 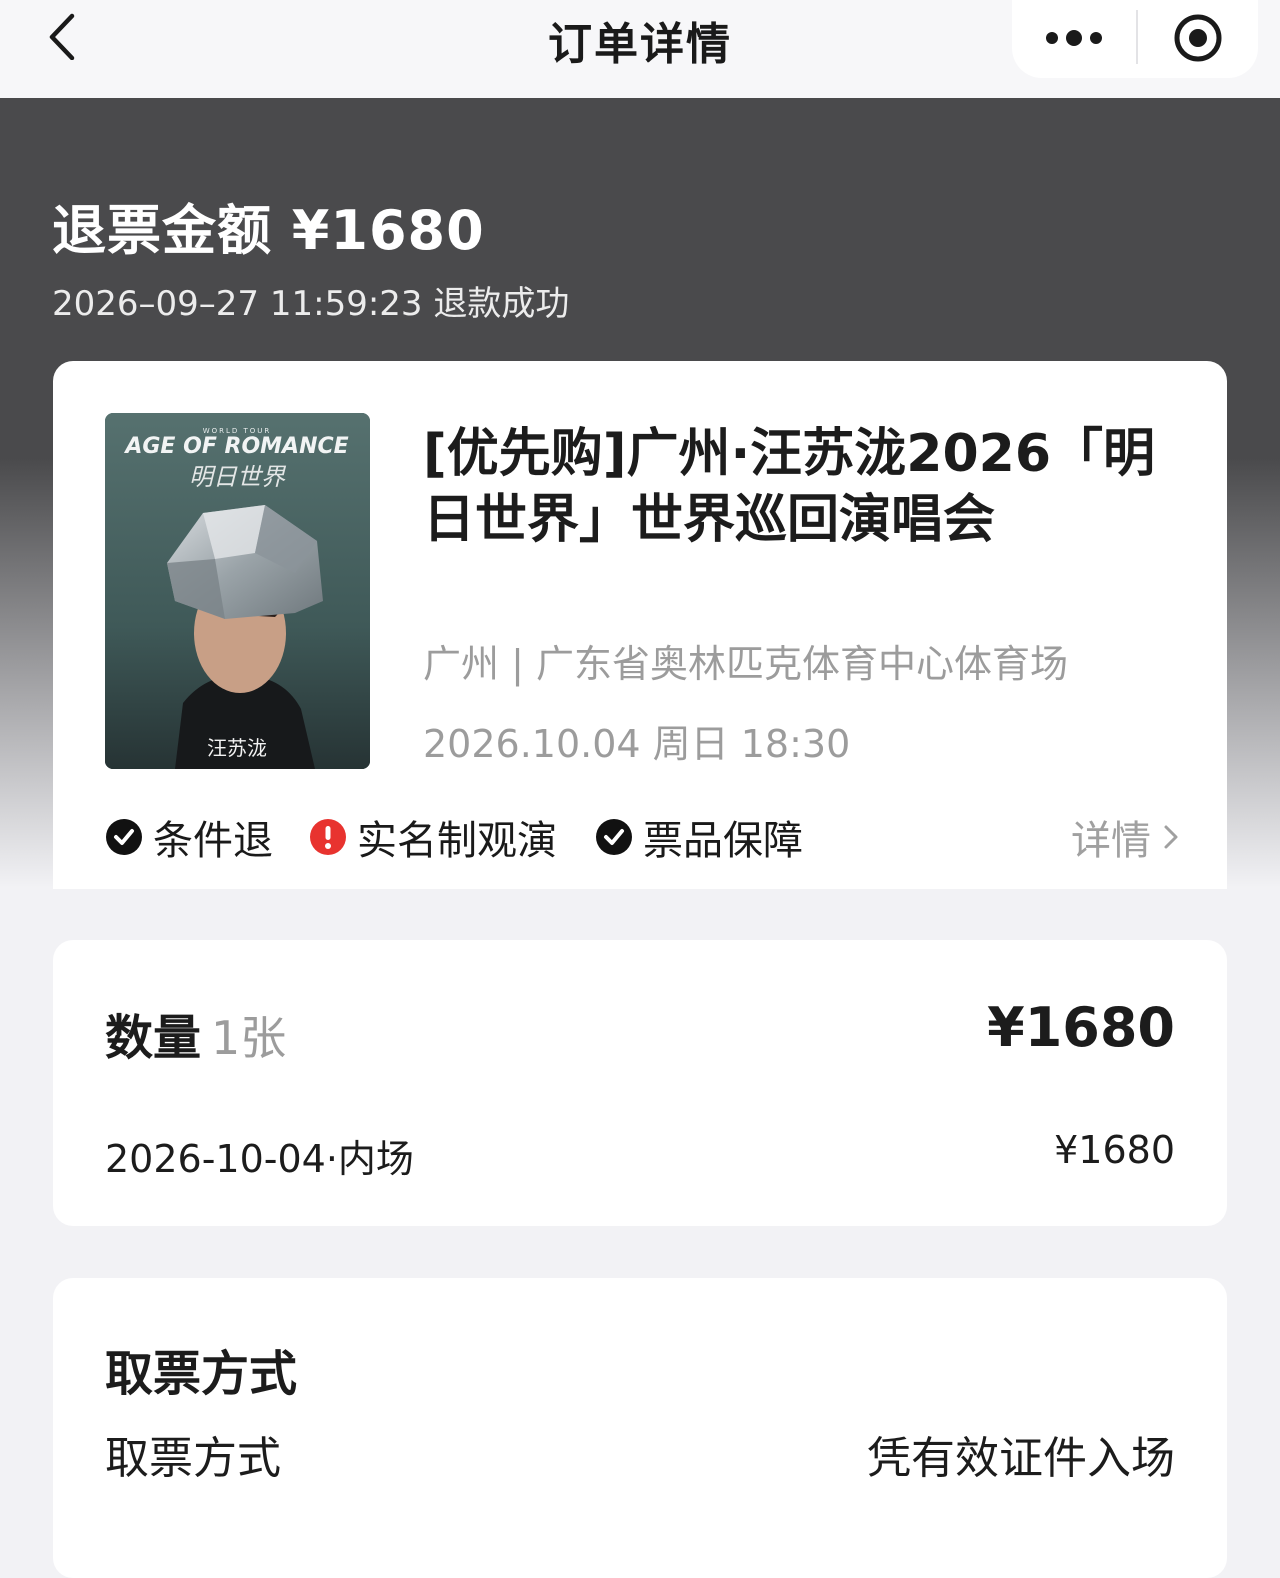 I want to click on seat-price: ¥1680, so click(x=1114, y=1150).